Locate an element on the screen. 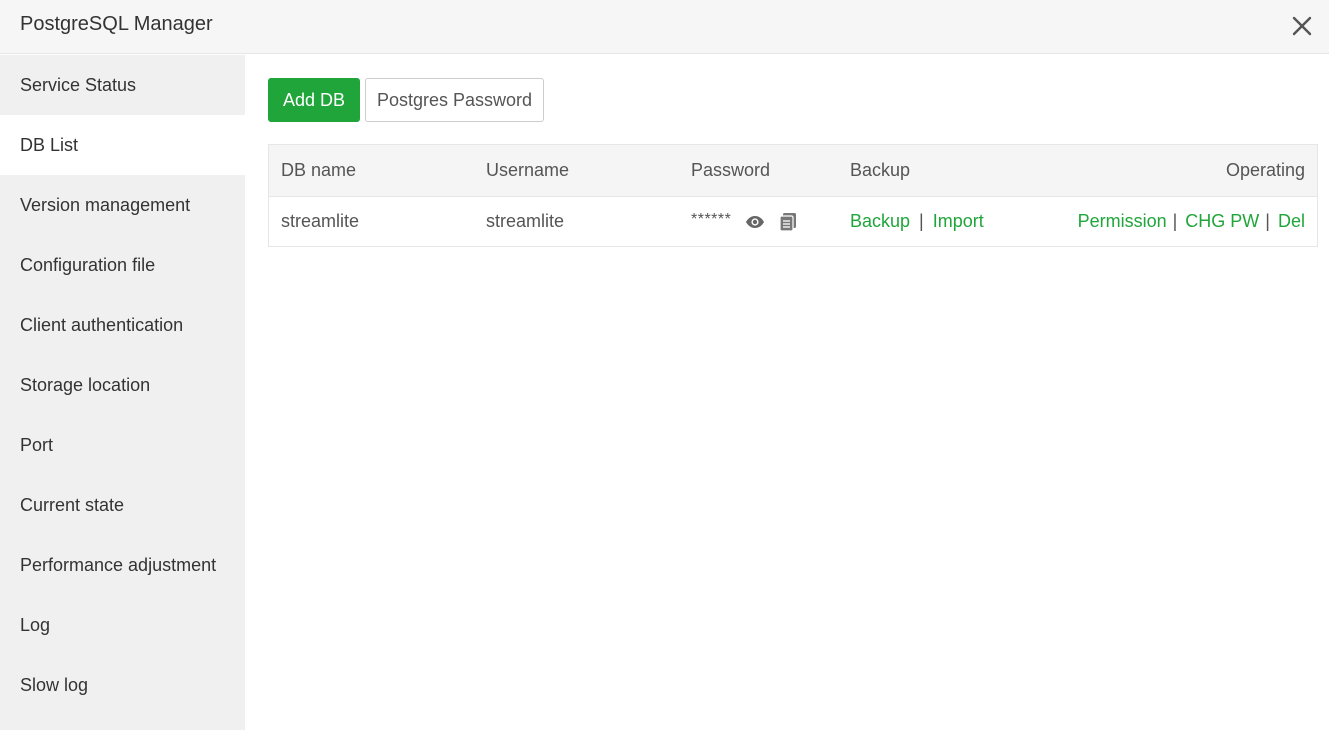 Image resolution: width=1329 pixels, height=730 pixels. backup-link: Backup is located at coordinates (880, 221).